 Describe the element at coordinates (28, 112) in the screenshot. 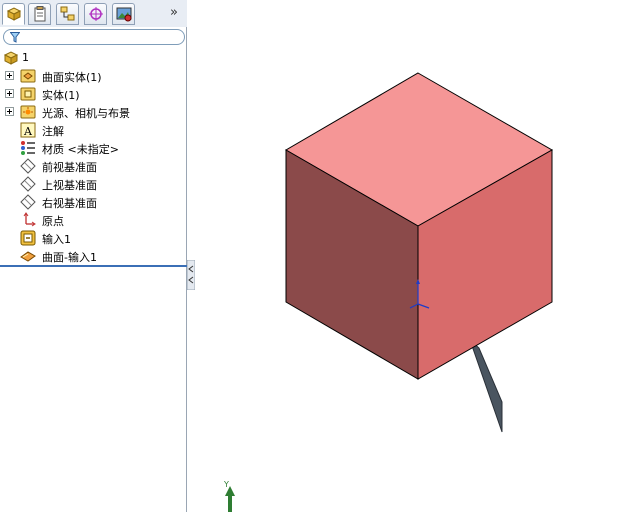

I see `lights-cameras-scene-icon` at that location.